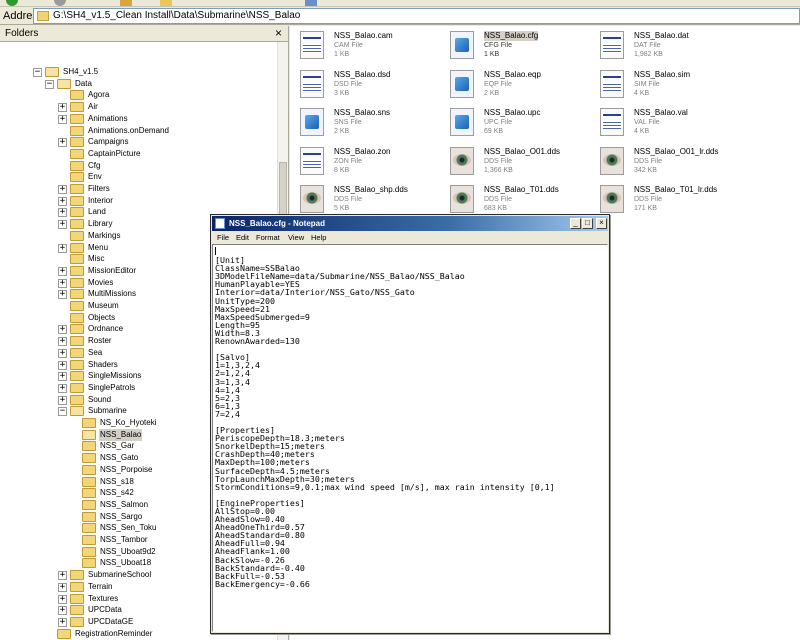  Describe the element at coordinates (138, 166) in the screenshot. I see `tree-item: Cfg` at that location.